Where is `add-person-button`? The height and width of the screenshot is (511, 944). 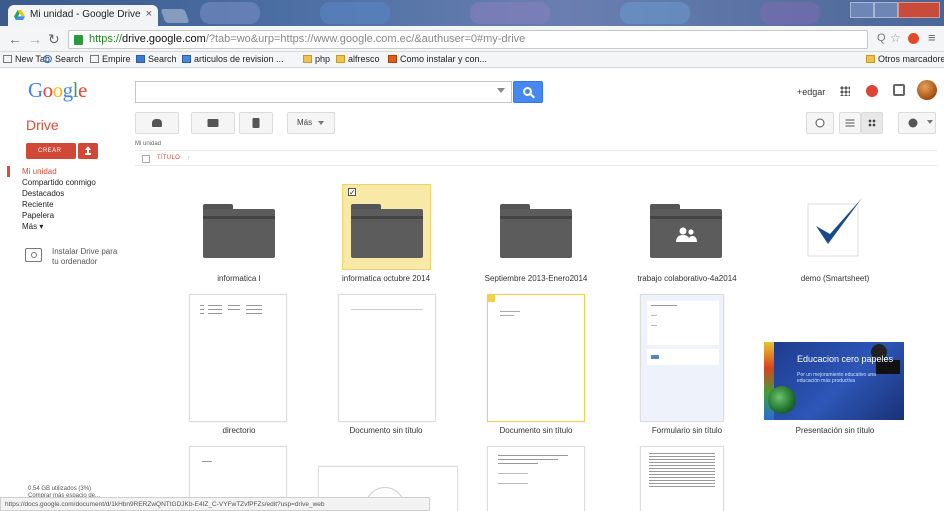
add-person-button is located at coordinates (157, 123).